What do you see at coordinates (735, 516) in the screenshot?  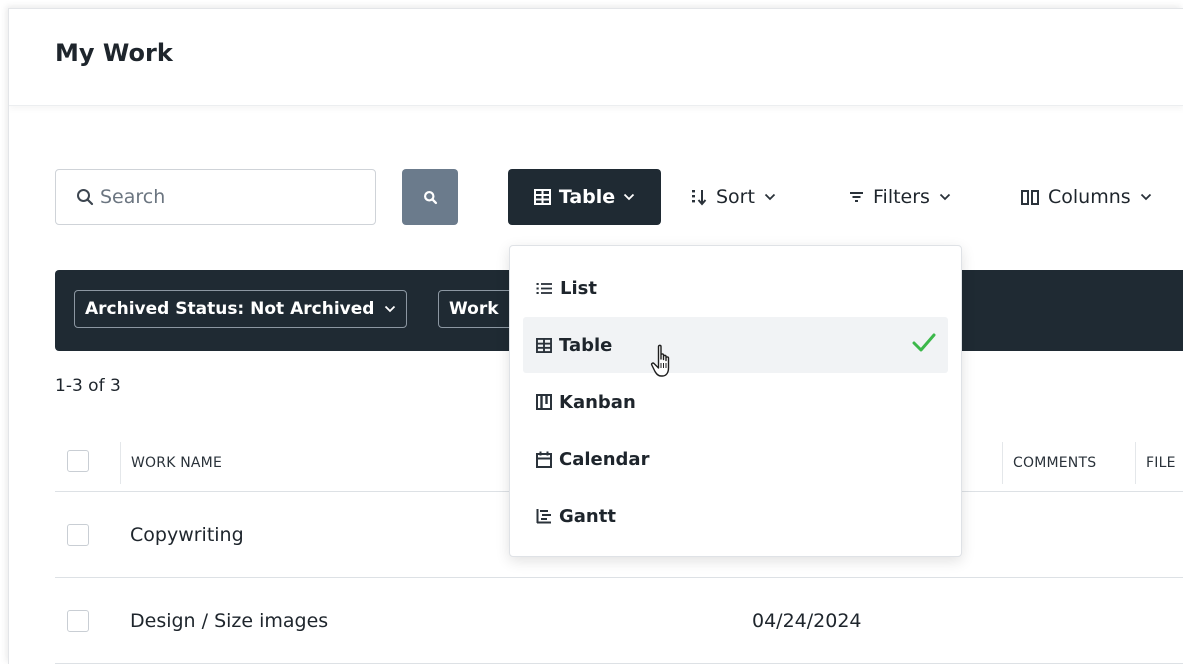 I see `view-option-gantt: Gantt` at bounding box center [735, 516].